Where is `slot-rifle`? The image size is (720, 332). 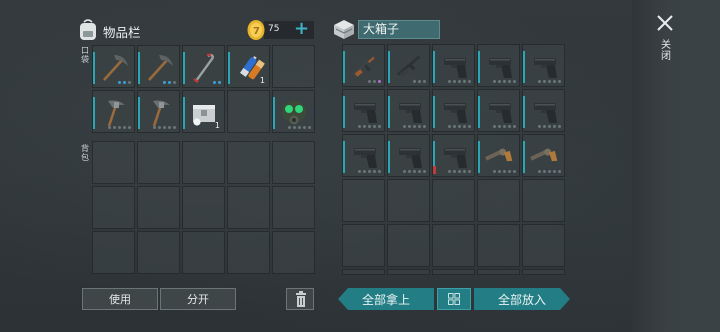 slot-rifle is located at coordinates (408, 65).